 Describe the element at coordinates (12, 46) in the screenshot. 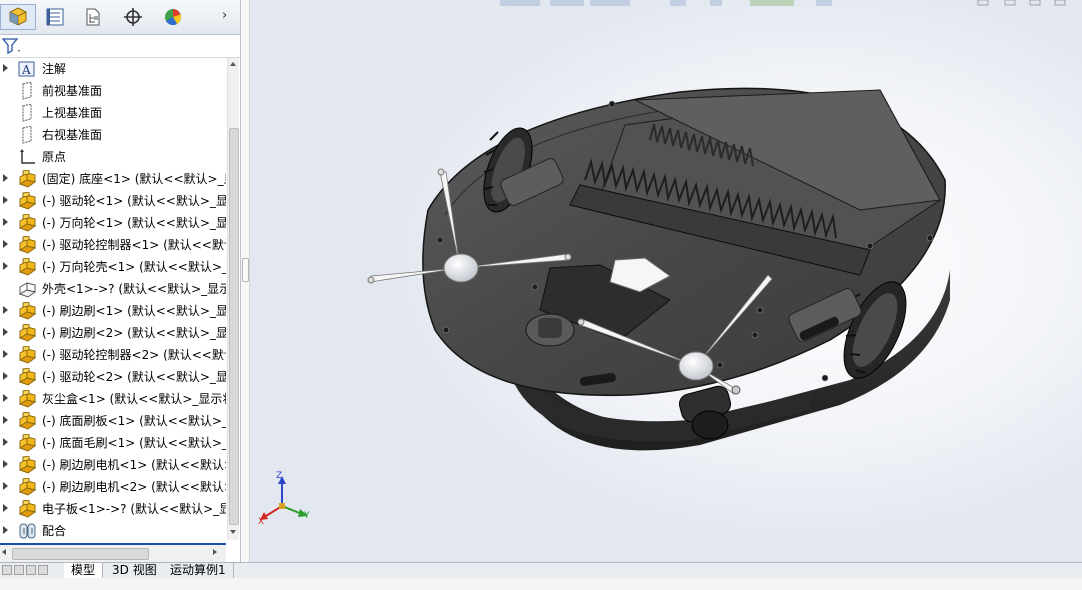

I see `filter-icon` at that location.